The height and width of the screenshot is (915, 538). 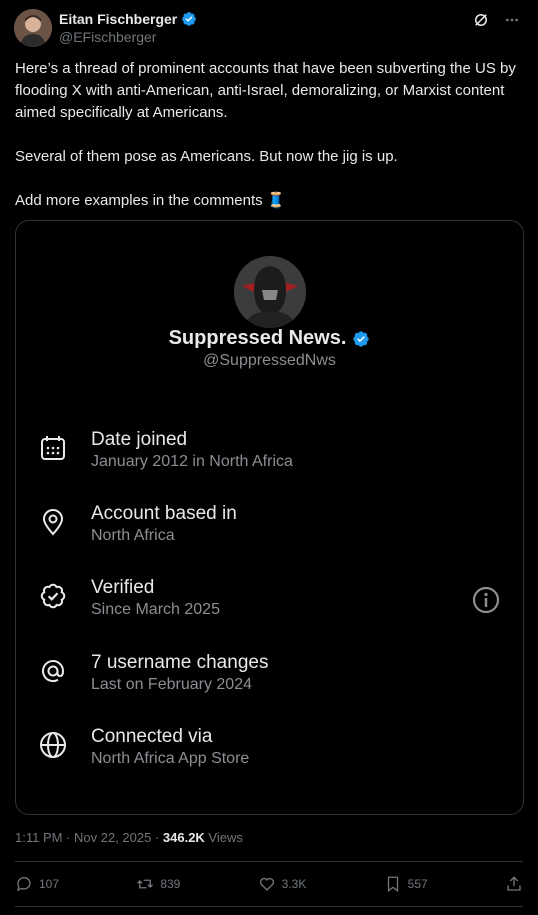 What do you see at coordinates (417, 884) in the screenshot?
I see `bookmark-count: 557` at bounding box center [417, 884].